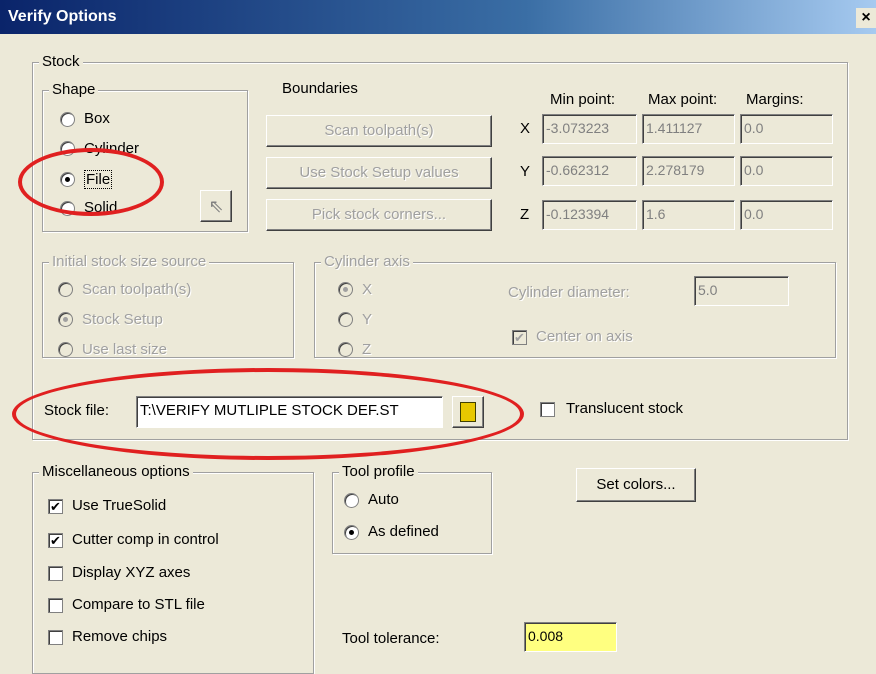 This screenshot has width=876, height=674. Describe the element at coordinates (379, 131) in the screenshot. I see `scan-toolpath-button: Scan toolpath(s)` at that location.